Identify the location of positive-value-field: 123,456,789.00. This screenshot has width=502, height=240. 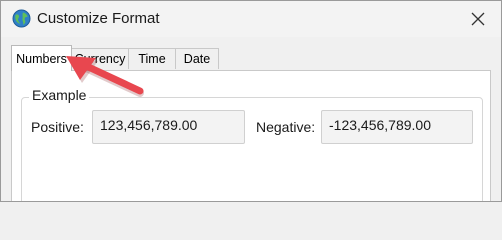
(168, 127).